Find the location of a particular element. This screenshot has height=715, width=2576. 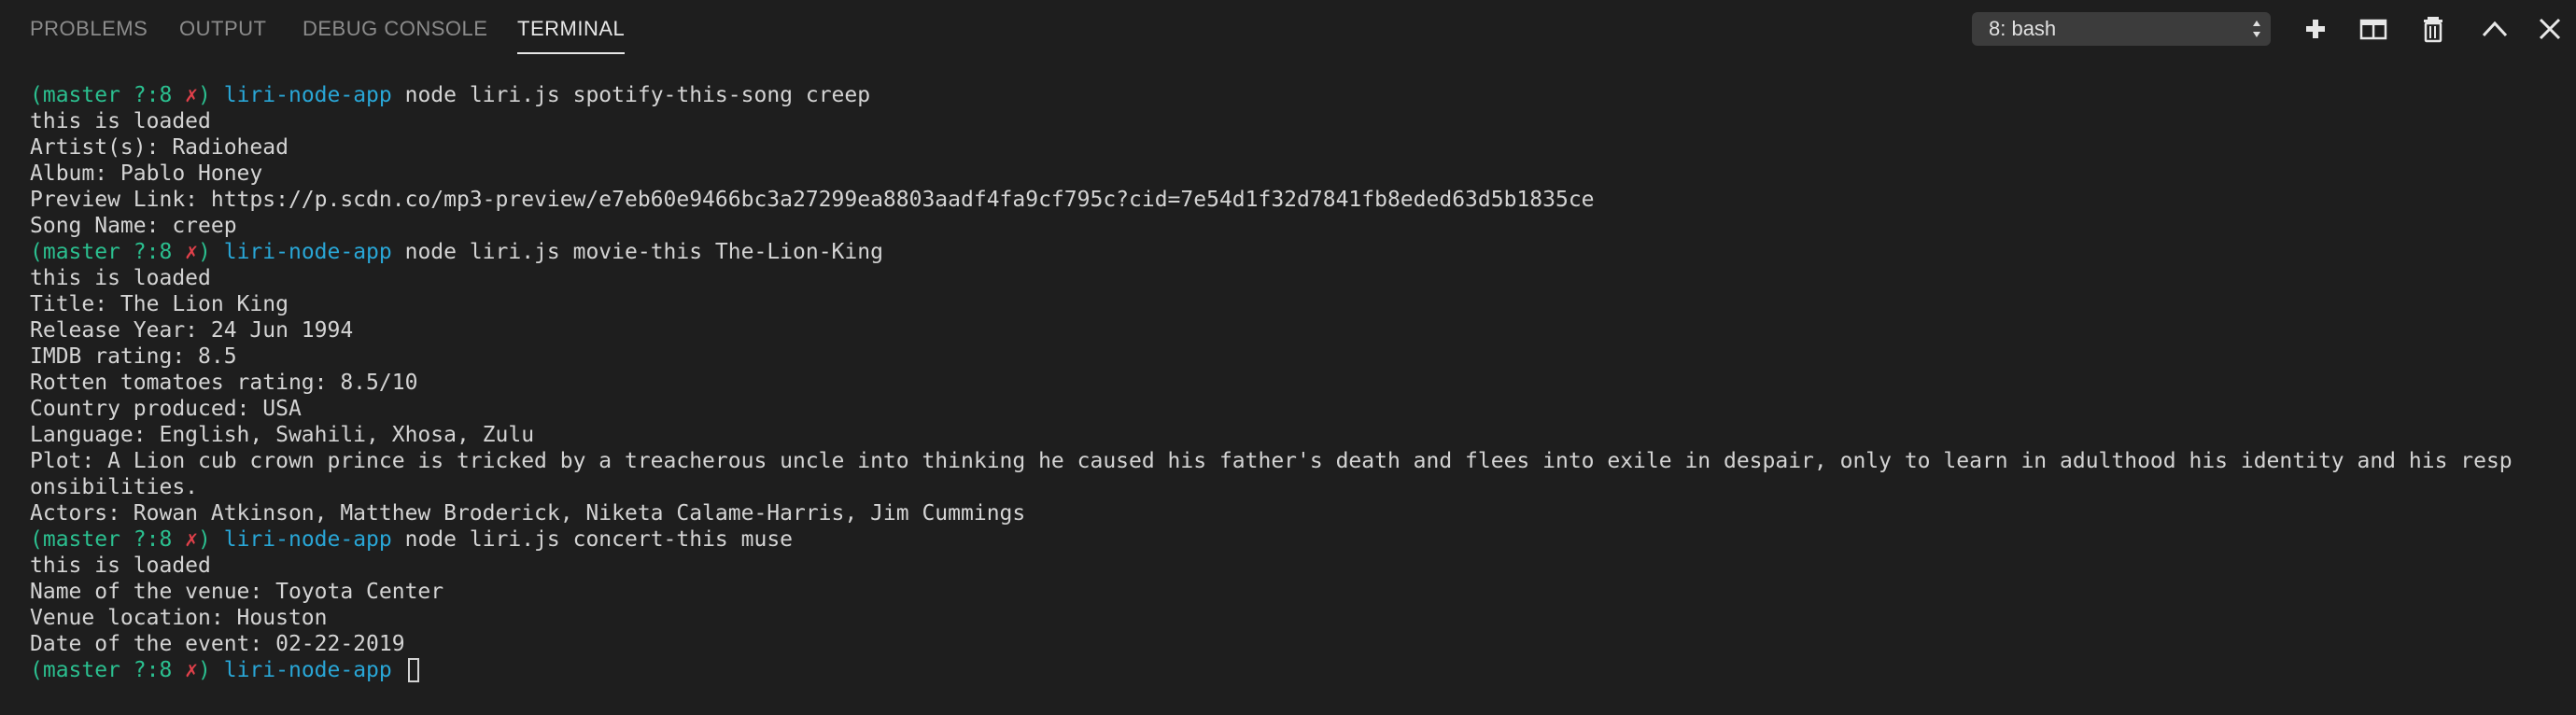

close-panel-button is located at coordinates (2550, 29).